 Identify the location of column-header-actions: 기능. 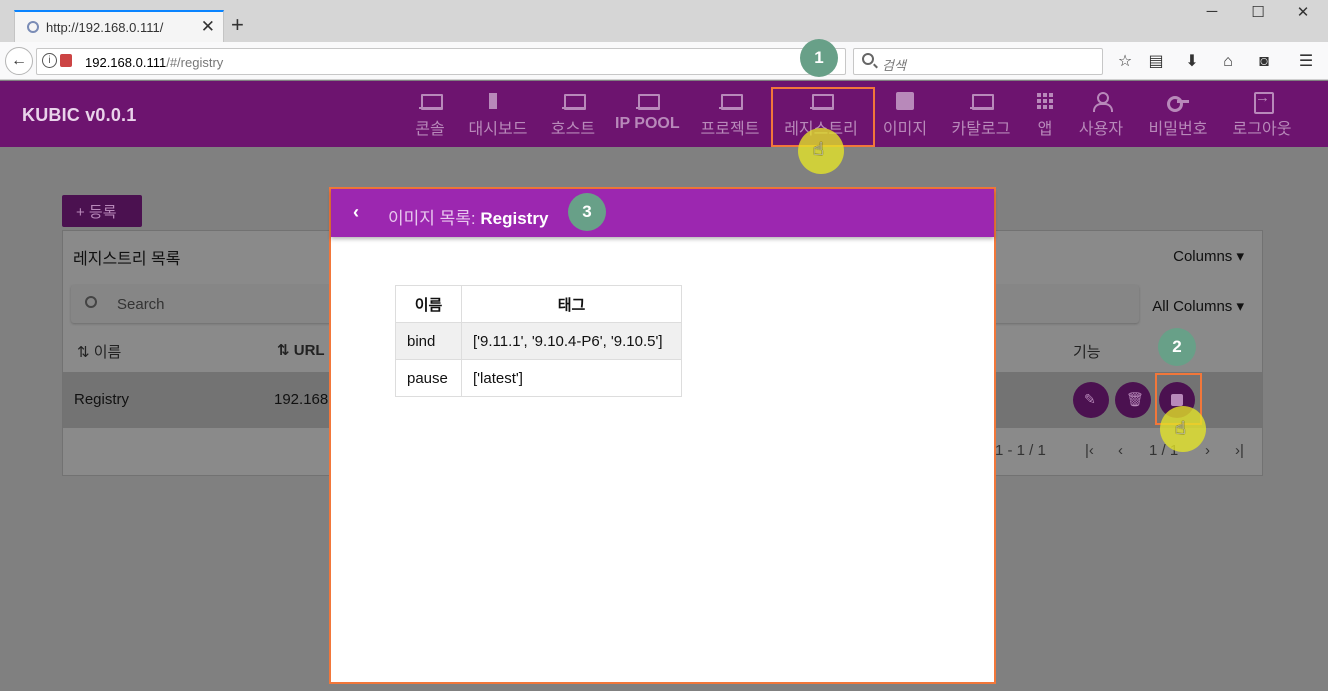
(1087, 352).